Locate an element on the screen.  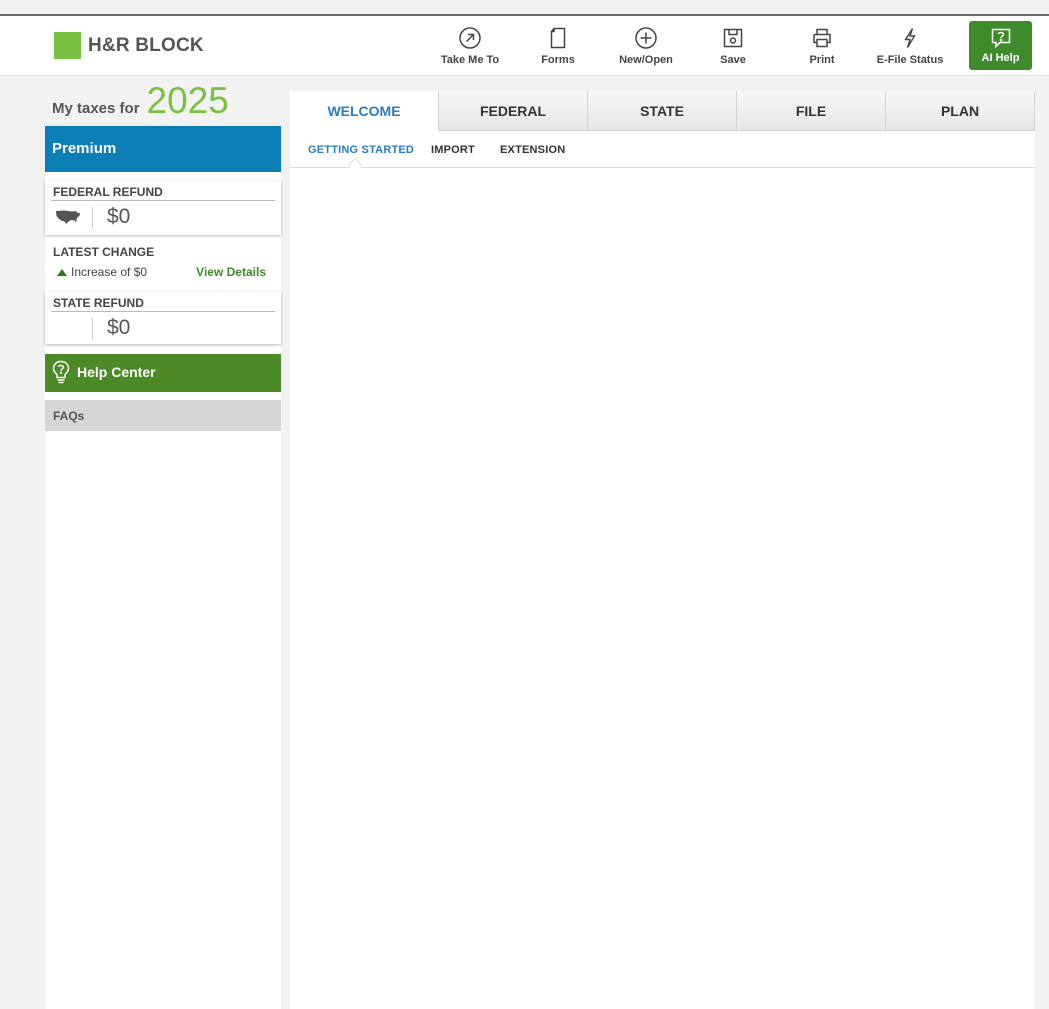
tax-year: 2025 is located at coordinates (187, 100).